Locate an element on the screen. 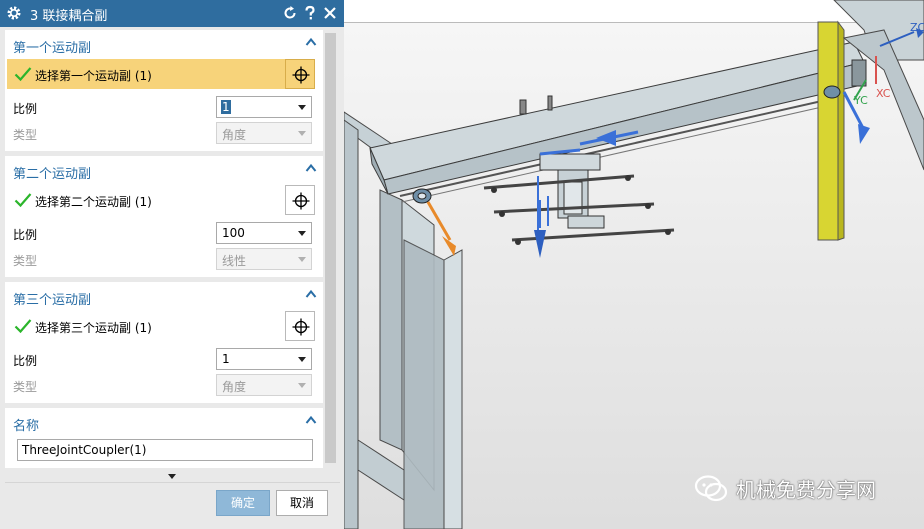  select-label: 选择第二个运动副 (1) is located at coordinates (93, 202).